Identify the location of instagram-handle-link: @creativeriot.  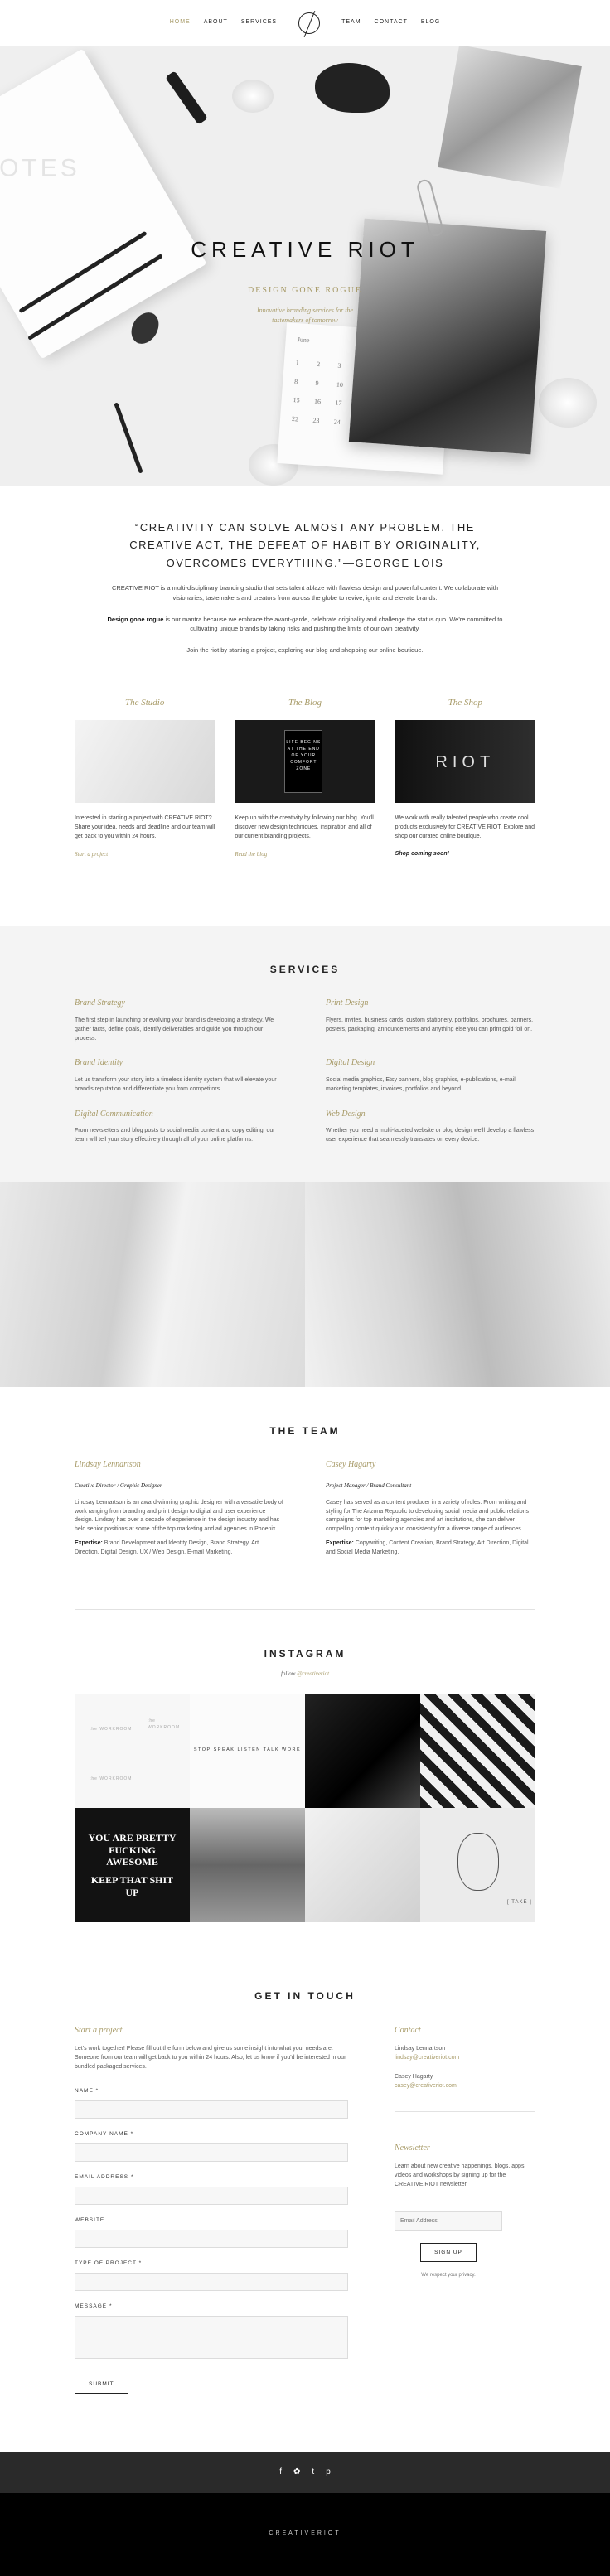
(313, 1673).